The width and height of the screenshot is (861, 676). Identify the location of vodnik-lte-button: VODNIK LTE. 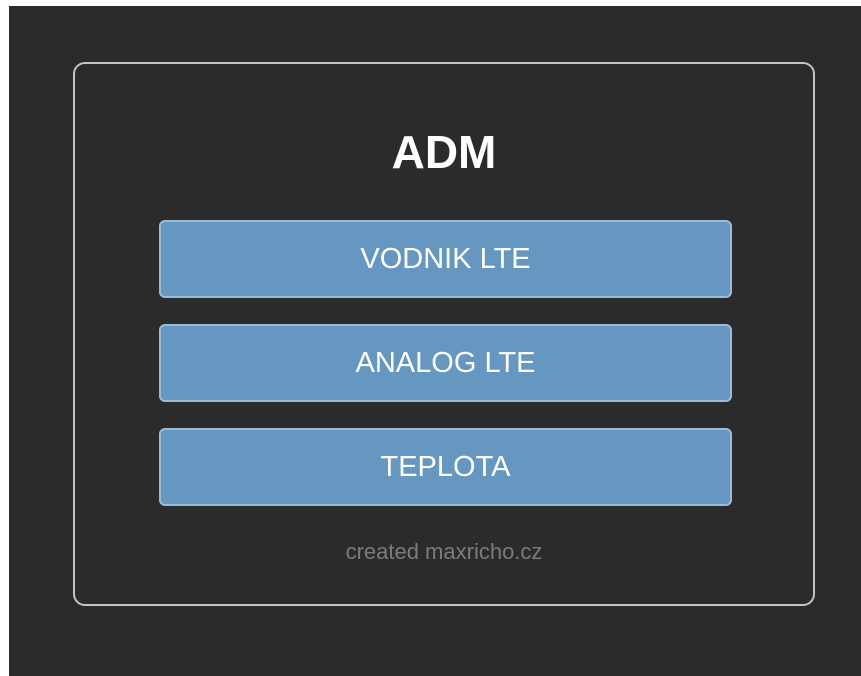
(445, 259).